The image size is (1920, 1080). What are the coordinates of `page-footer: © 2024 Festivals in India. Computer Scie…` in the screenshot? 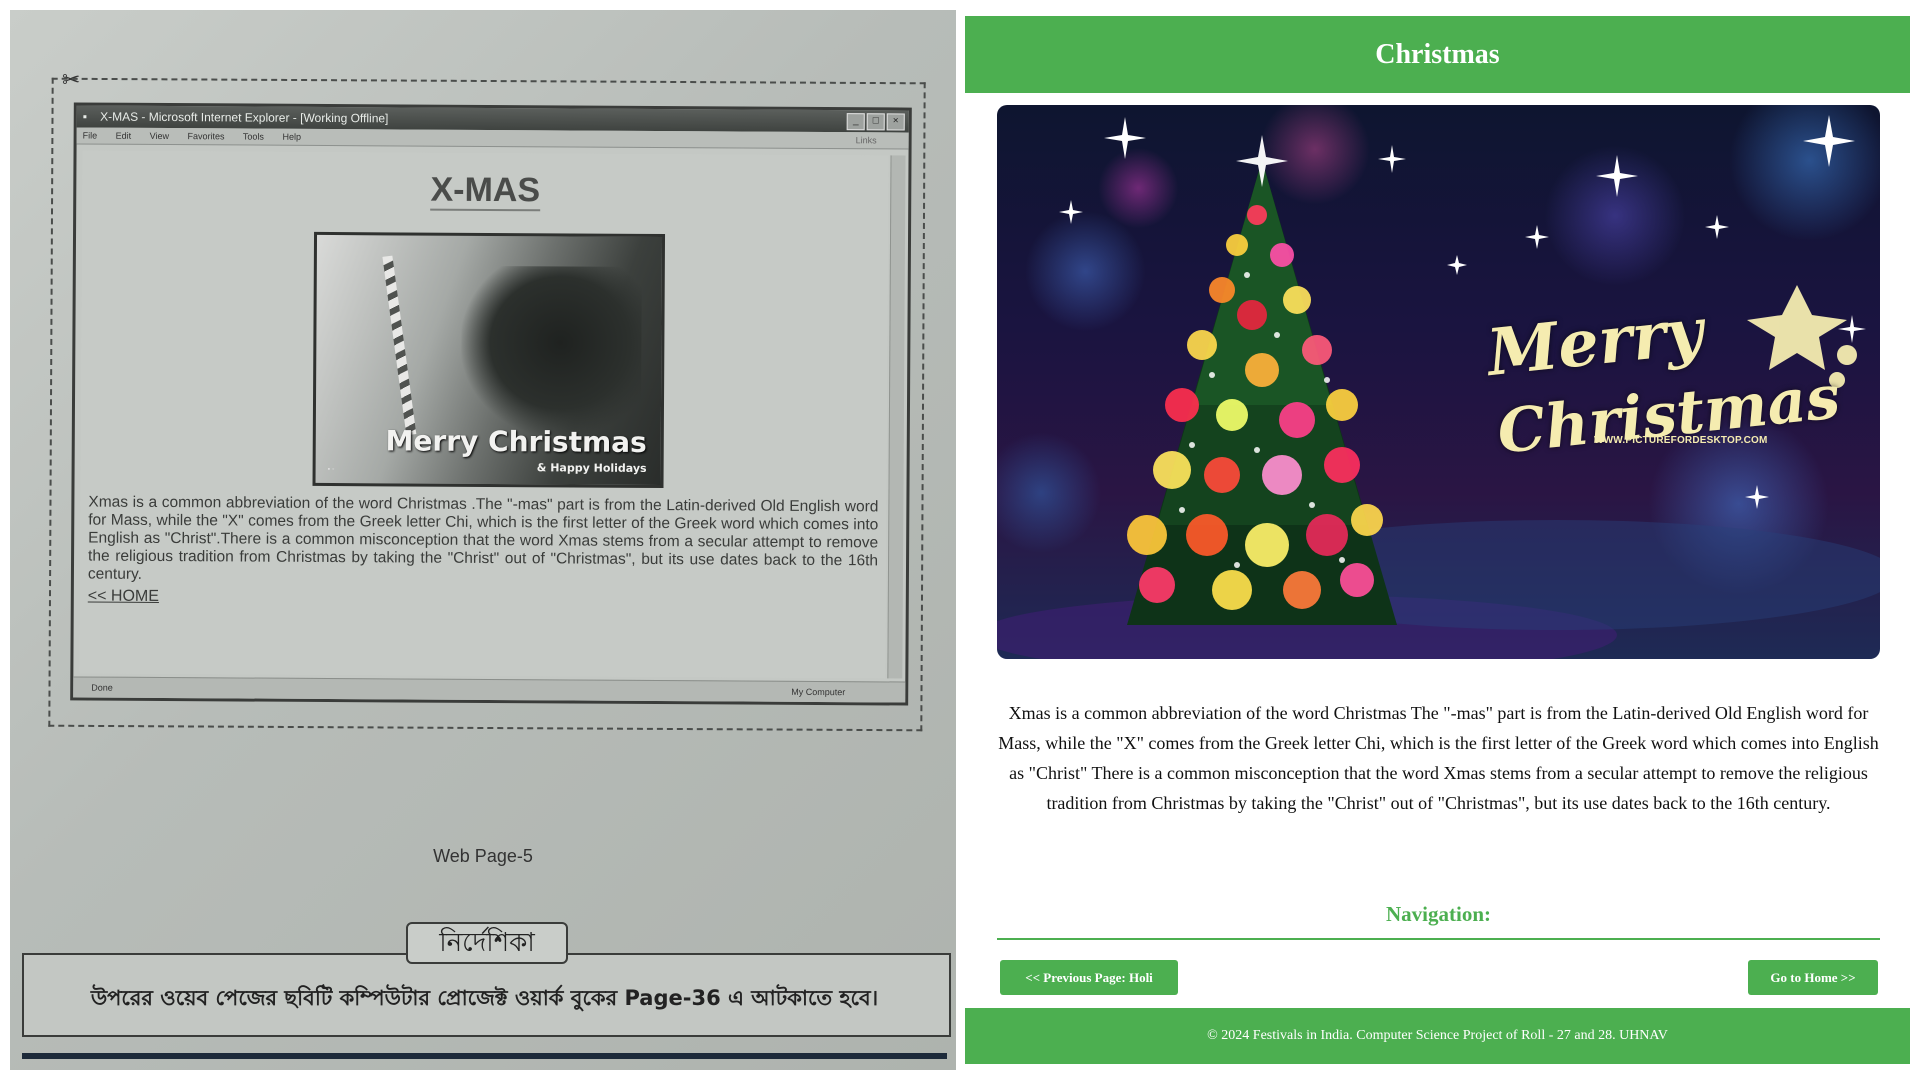 It's located at (1437, 1036).